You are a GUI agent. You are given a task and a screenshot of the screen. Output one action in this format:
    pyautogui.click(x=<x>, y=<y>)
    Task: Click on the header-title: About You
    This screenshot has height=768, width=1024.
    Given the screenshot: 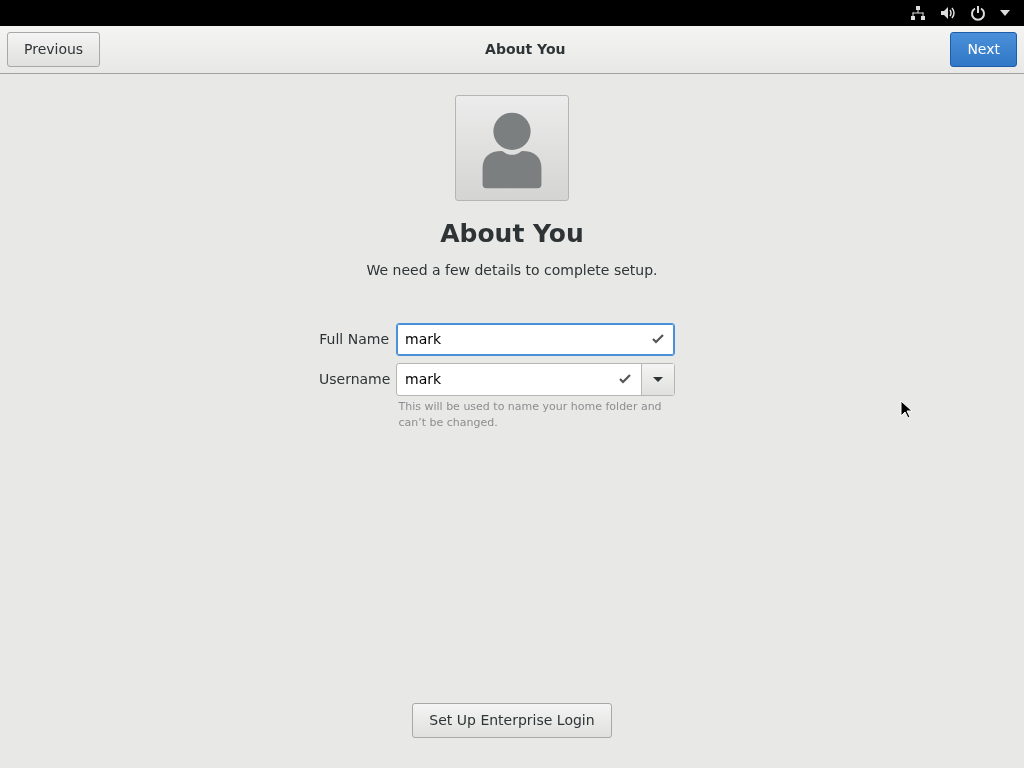 What is the action you would take?
    pyautogui.click(x=525, y=49)
    